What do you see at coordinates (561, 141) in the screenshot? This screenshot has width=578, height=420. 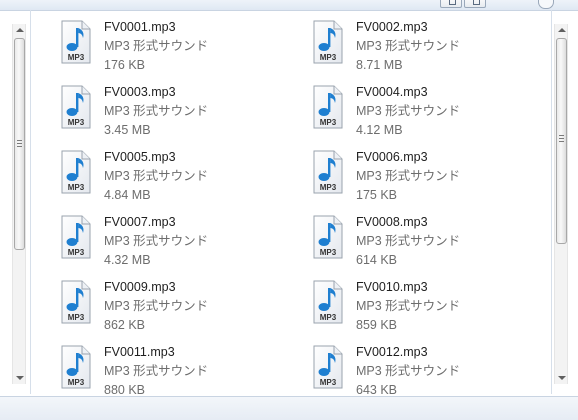 I see `file-list-scroll-thumb` at bounding box center [561, 141].